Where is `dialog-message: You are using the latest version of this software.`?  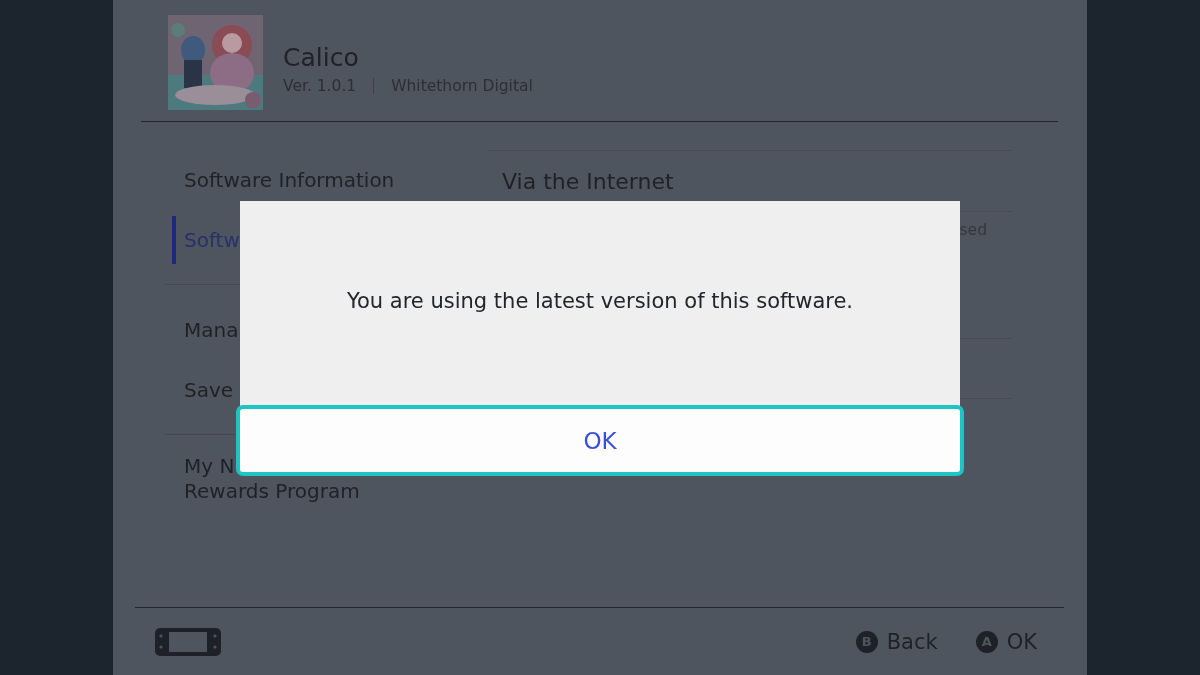 dialog-message: You are using the latest version of this software. is located at coordinates (600, 301).